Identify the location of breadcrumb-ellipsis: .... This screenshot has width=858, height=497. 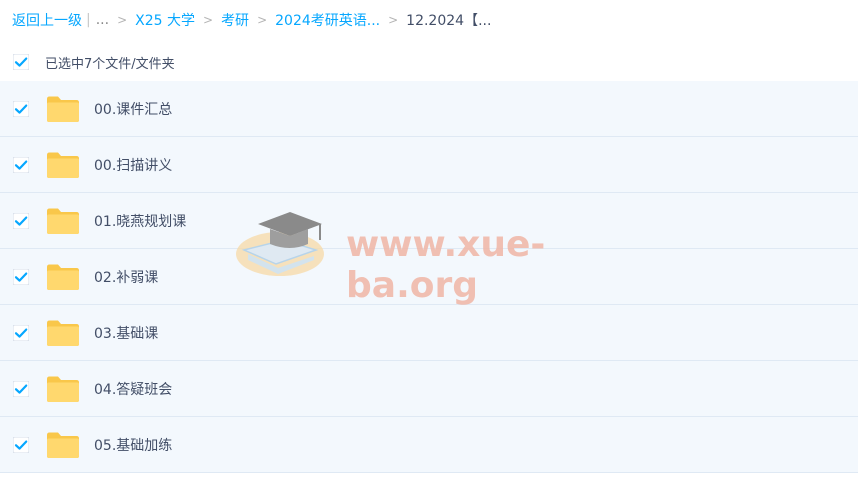
(102, 20).